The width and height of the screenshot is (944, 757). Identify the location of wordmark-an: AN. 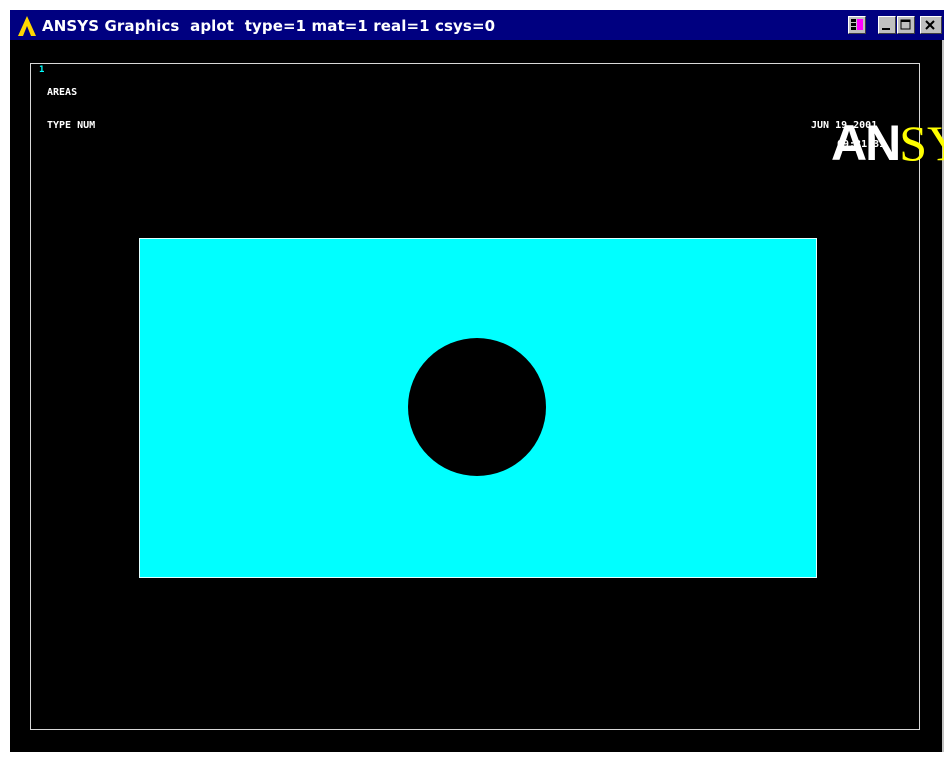
(866, 143).